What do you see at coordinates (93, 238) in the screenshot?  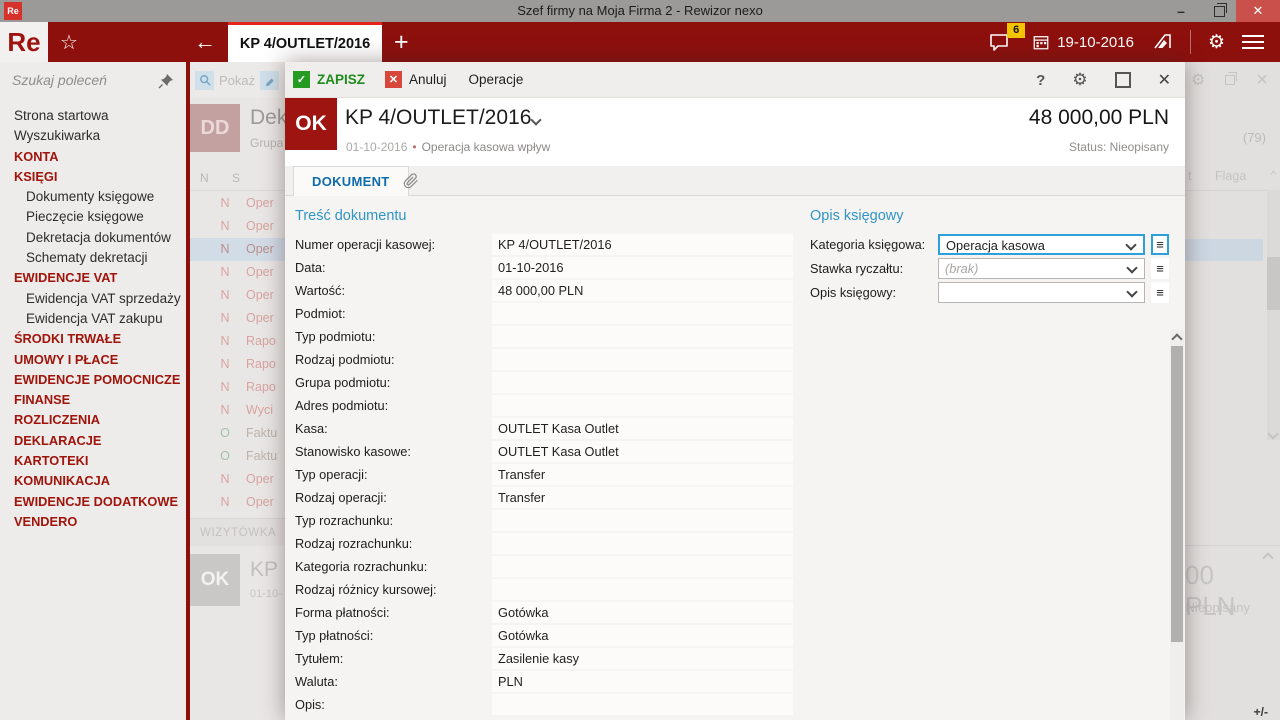 I see `sidebar-item: Dekretacja dokumentów` at bounding box center [93, 238].